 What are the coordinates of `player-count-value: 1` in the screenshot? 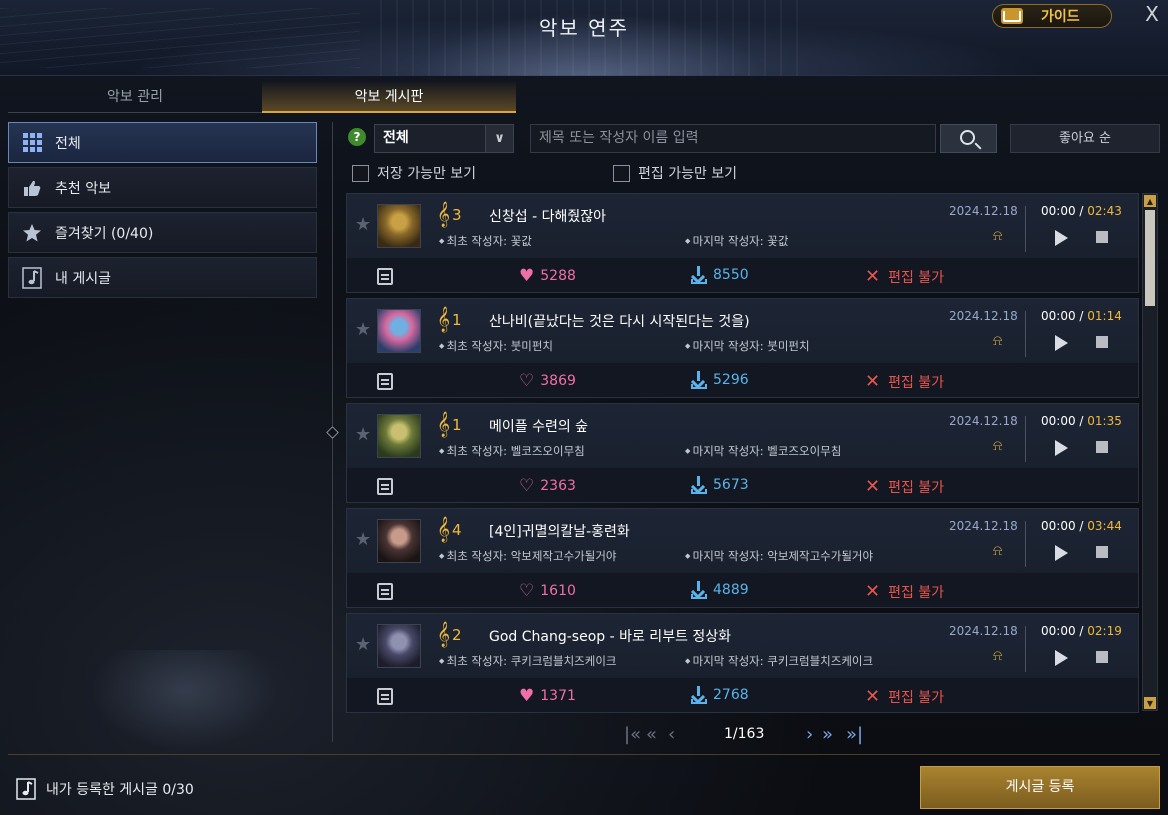 It's located at (457, 320).